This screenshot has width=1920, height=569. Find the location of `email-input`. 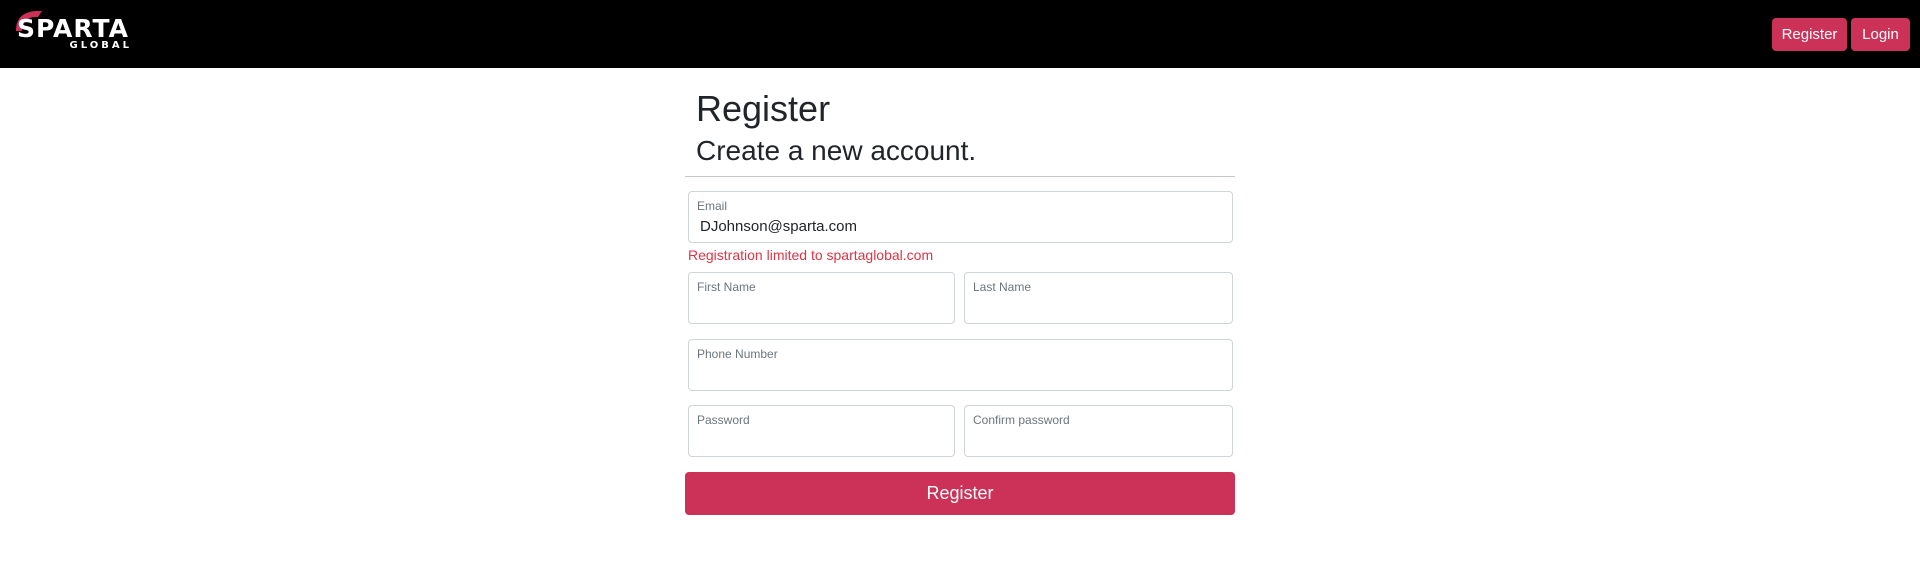

email-input is located at coordinates (962, 226).